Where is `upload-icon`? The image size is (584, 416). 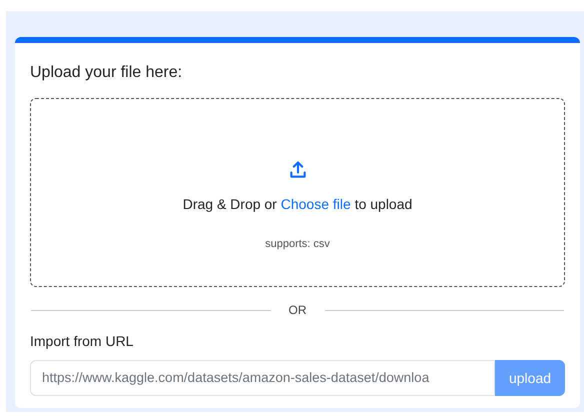
upload-icon is located at coordinates (298, 170).